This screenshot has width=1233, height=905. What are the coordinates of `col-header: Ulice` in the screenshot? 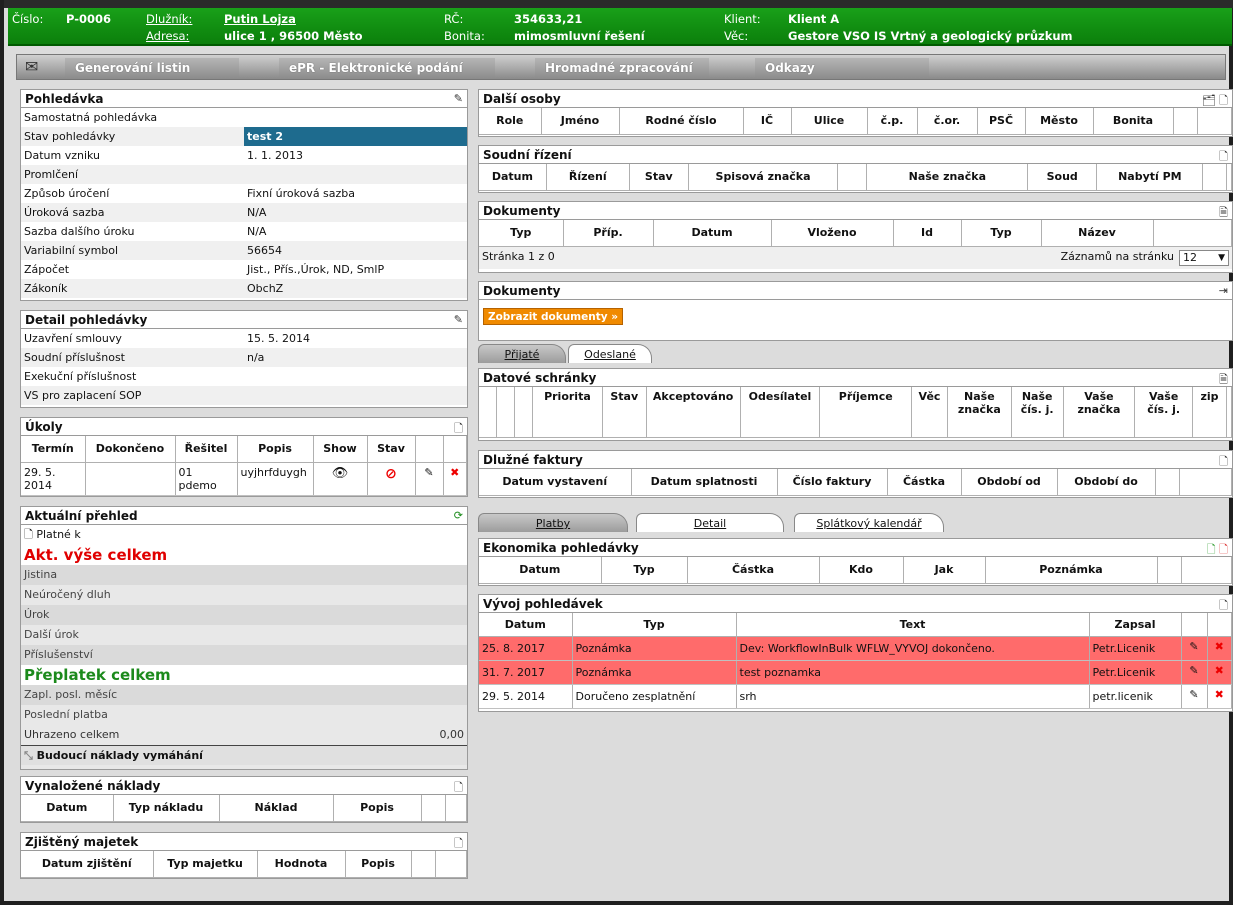 It's located at (829, 121).